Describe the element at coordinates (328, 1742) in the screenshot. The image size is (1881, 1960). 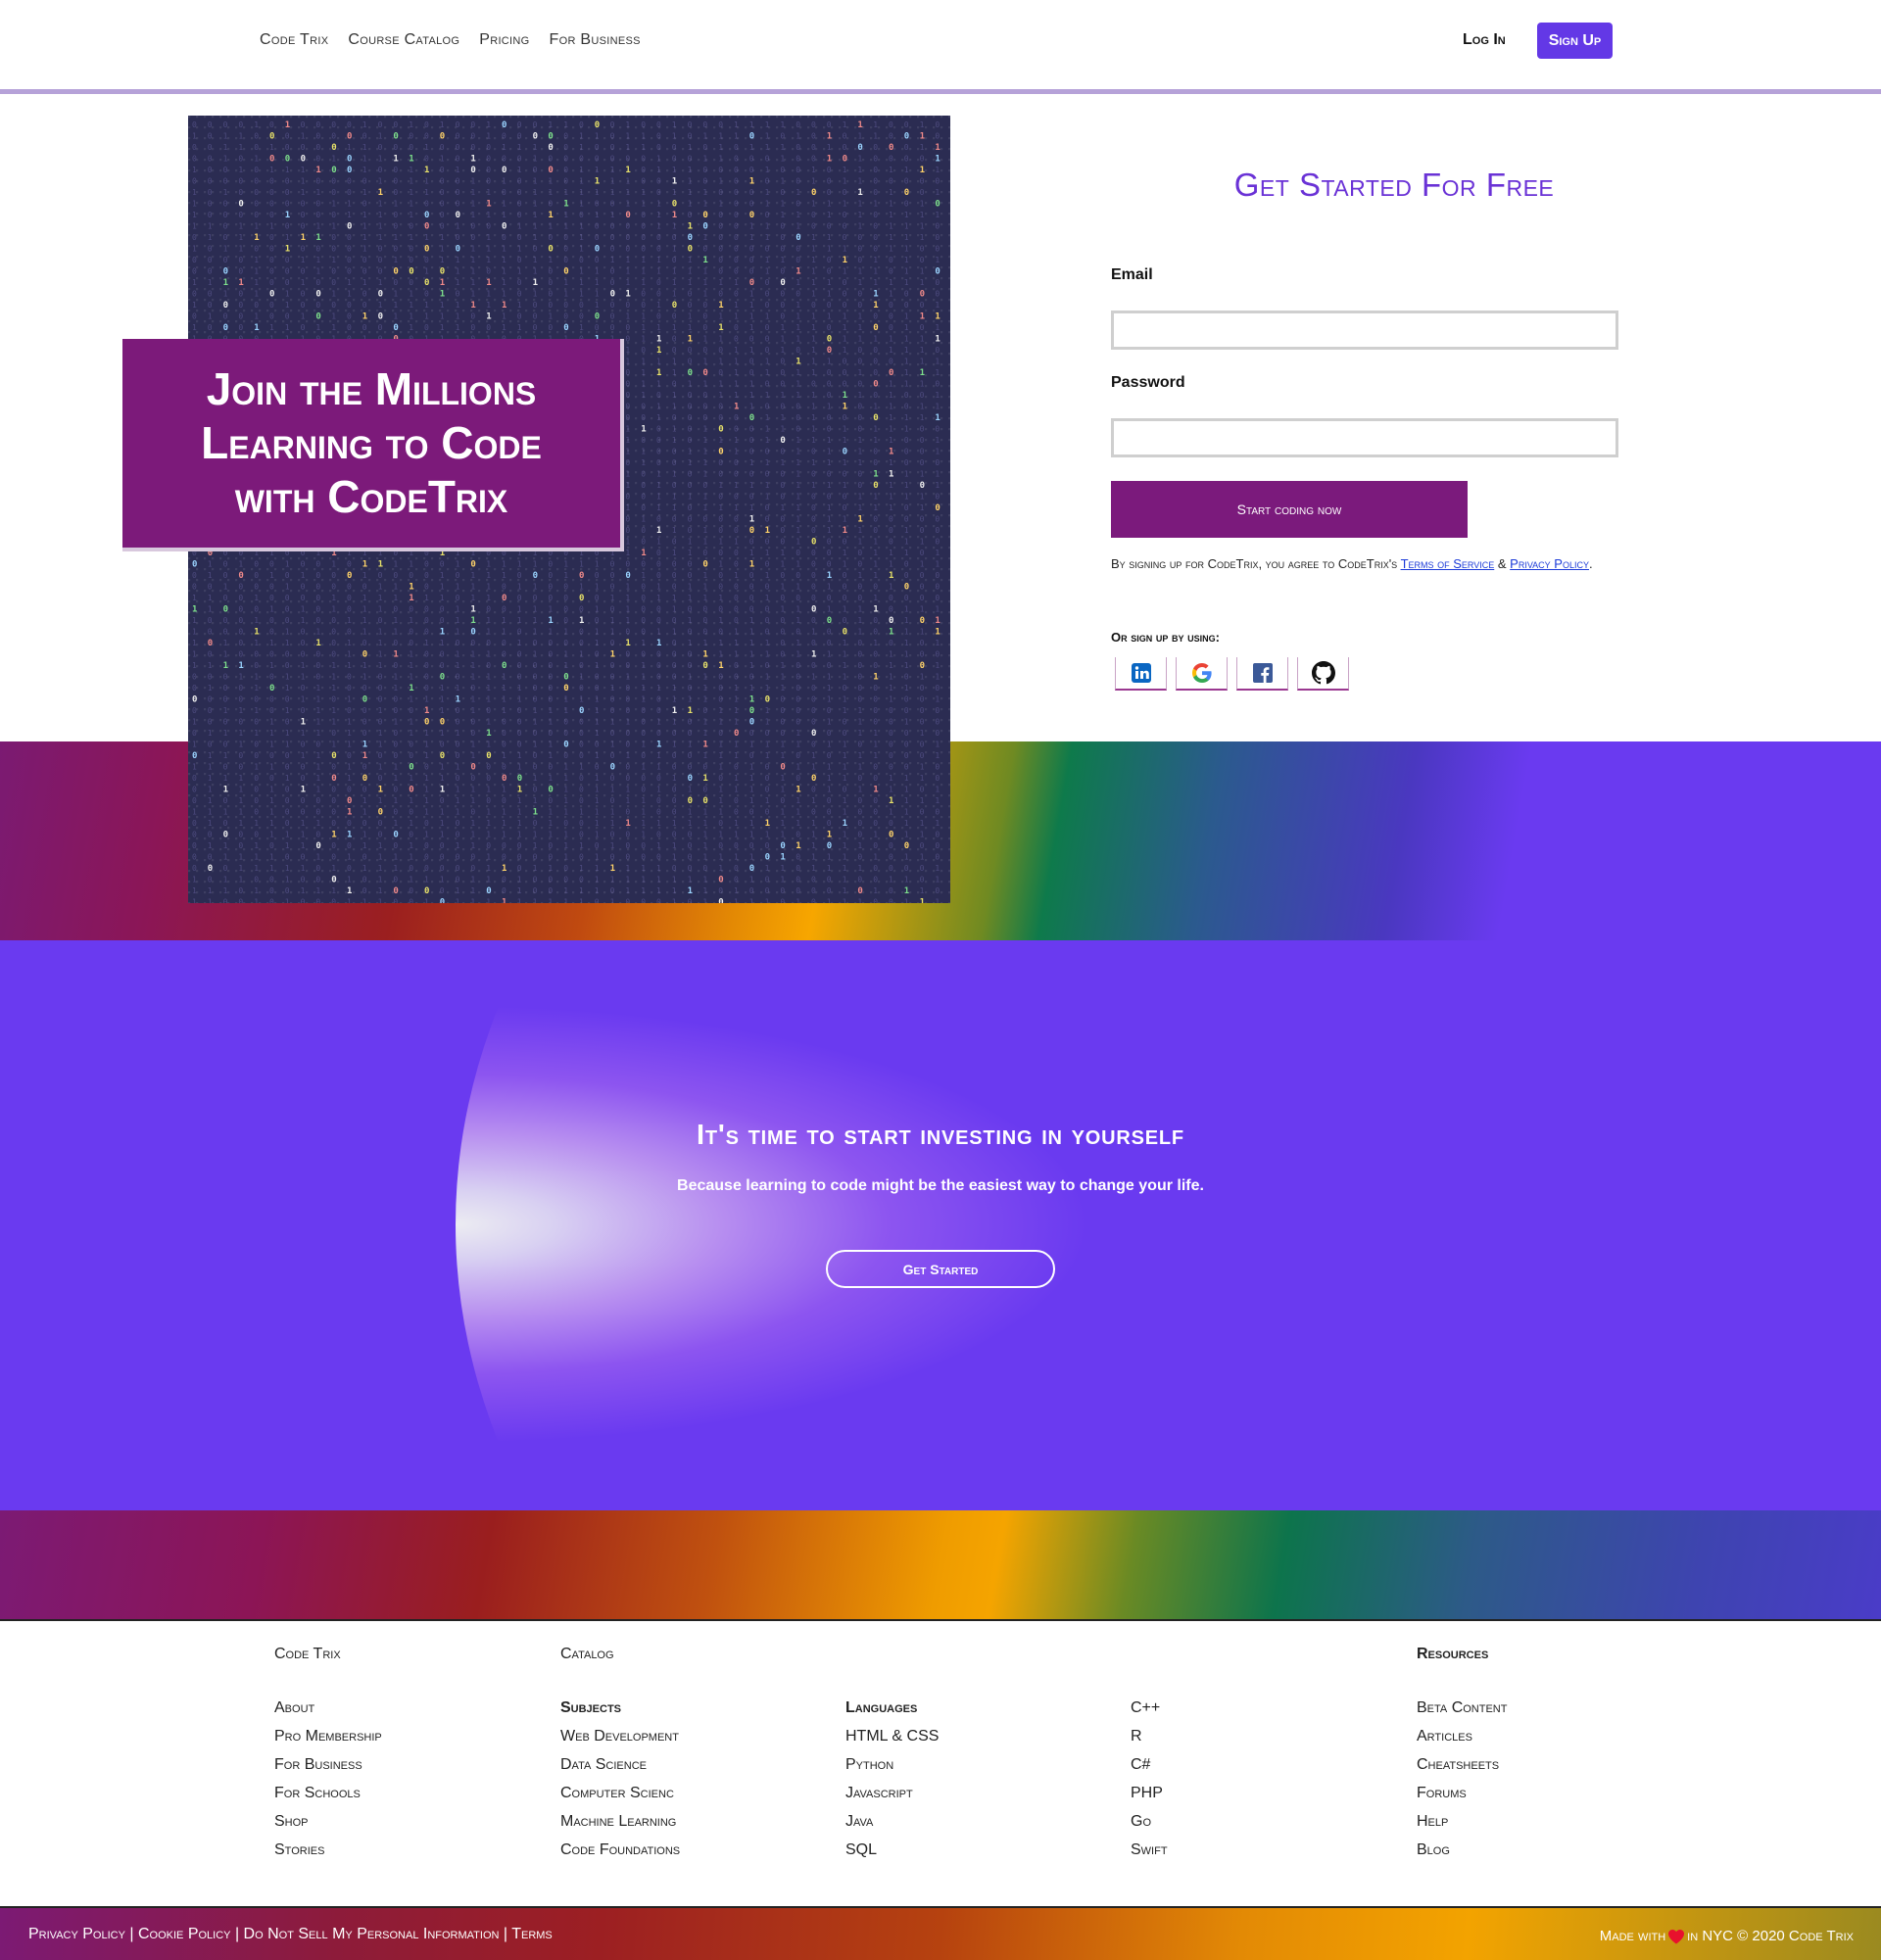
I see `footer-link-pro-membership: Pro Membership` at that location.